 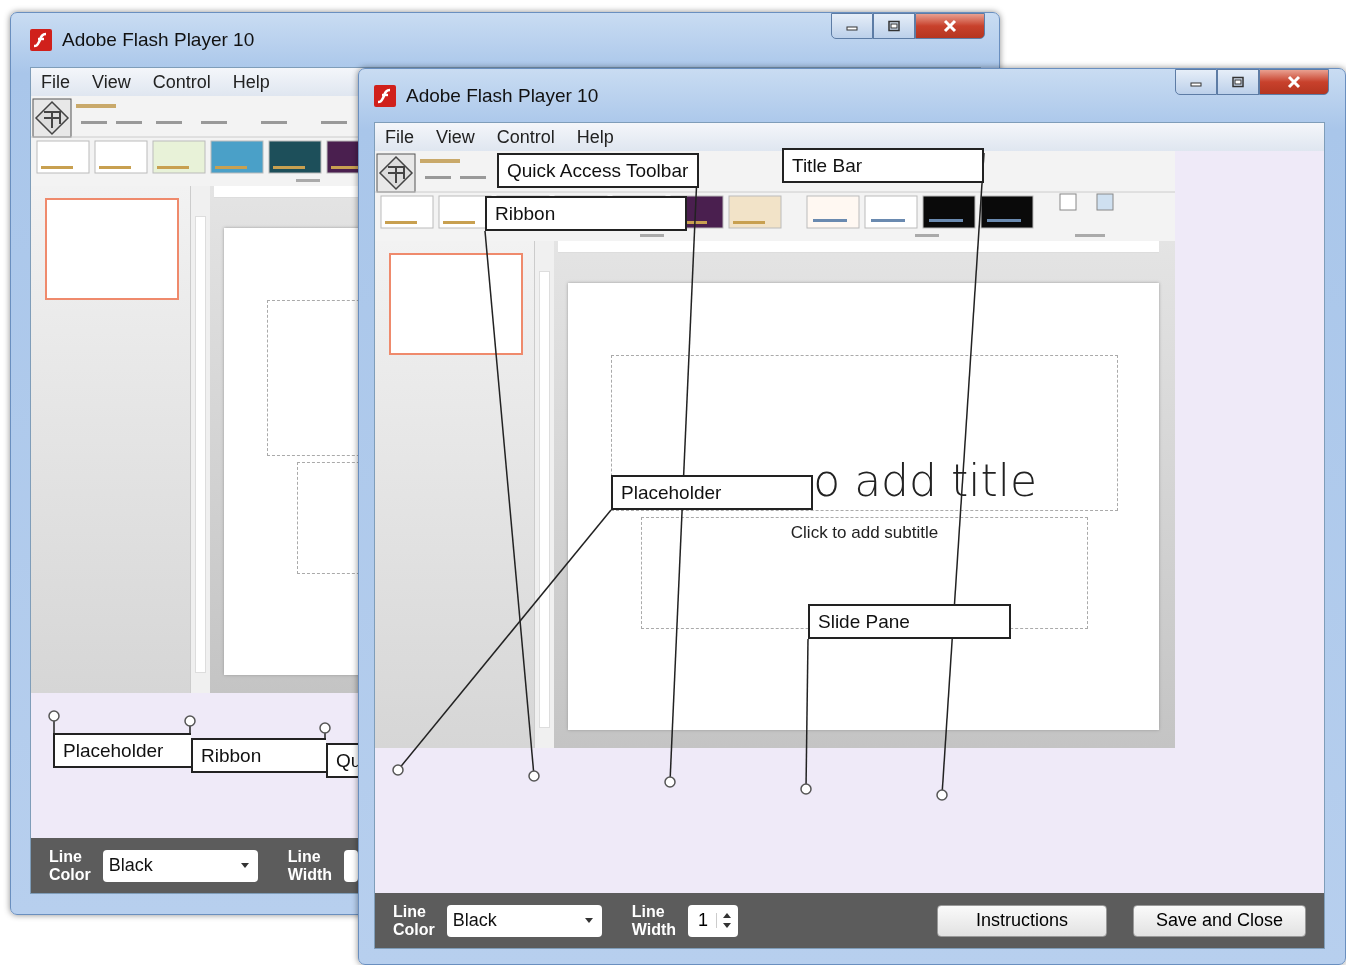 What do you see at coordinates (1219, 920) in the screenshot?
I see `action-button: Save and Close` at bounding box center [1219, 920].